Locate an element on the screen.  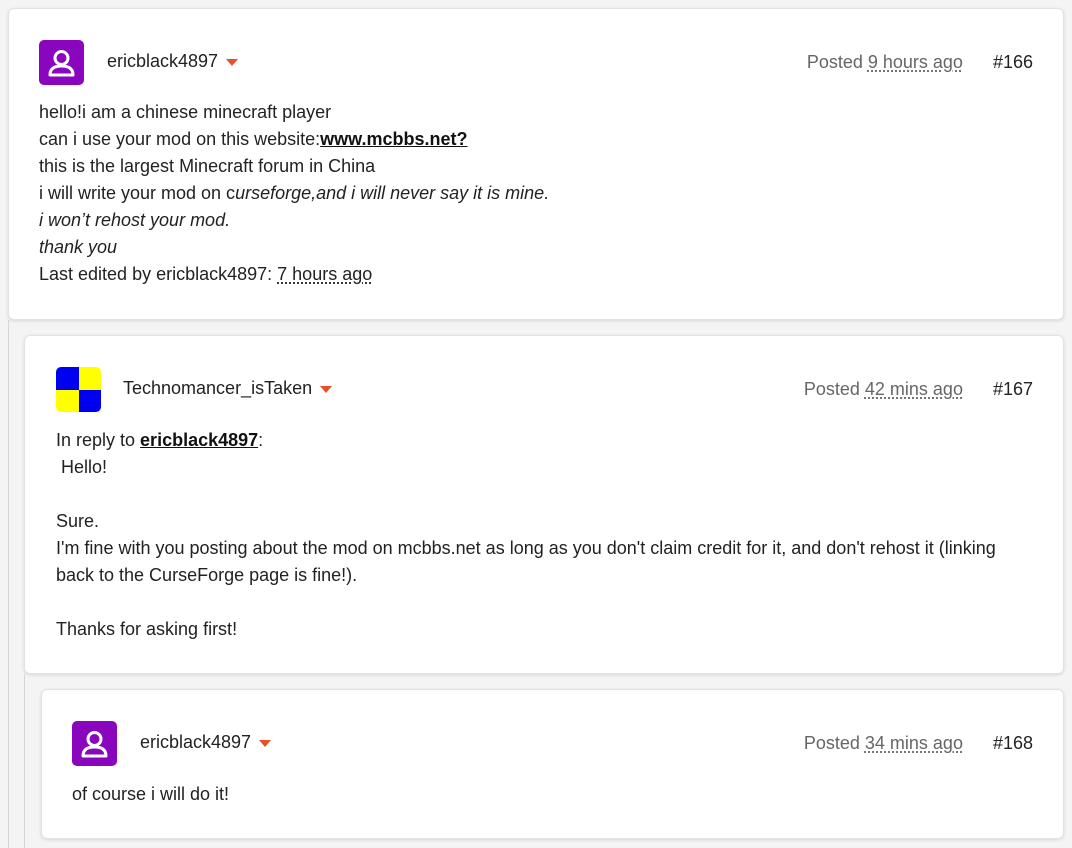
username-text: Technomancer_isTaken is located at coordinates (217, 388).